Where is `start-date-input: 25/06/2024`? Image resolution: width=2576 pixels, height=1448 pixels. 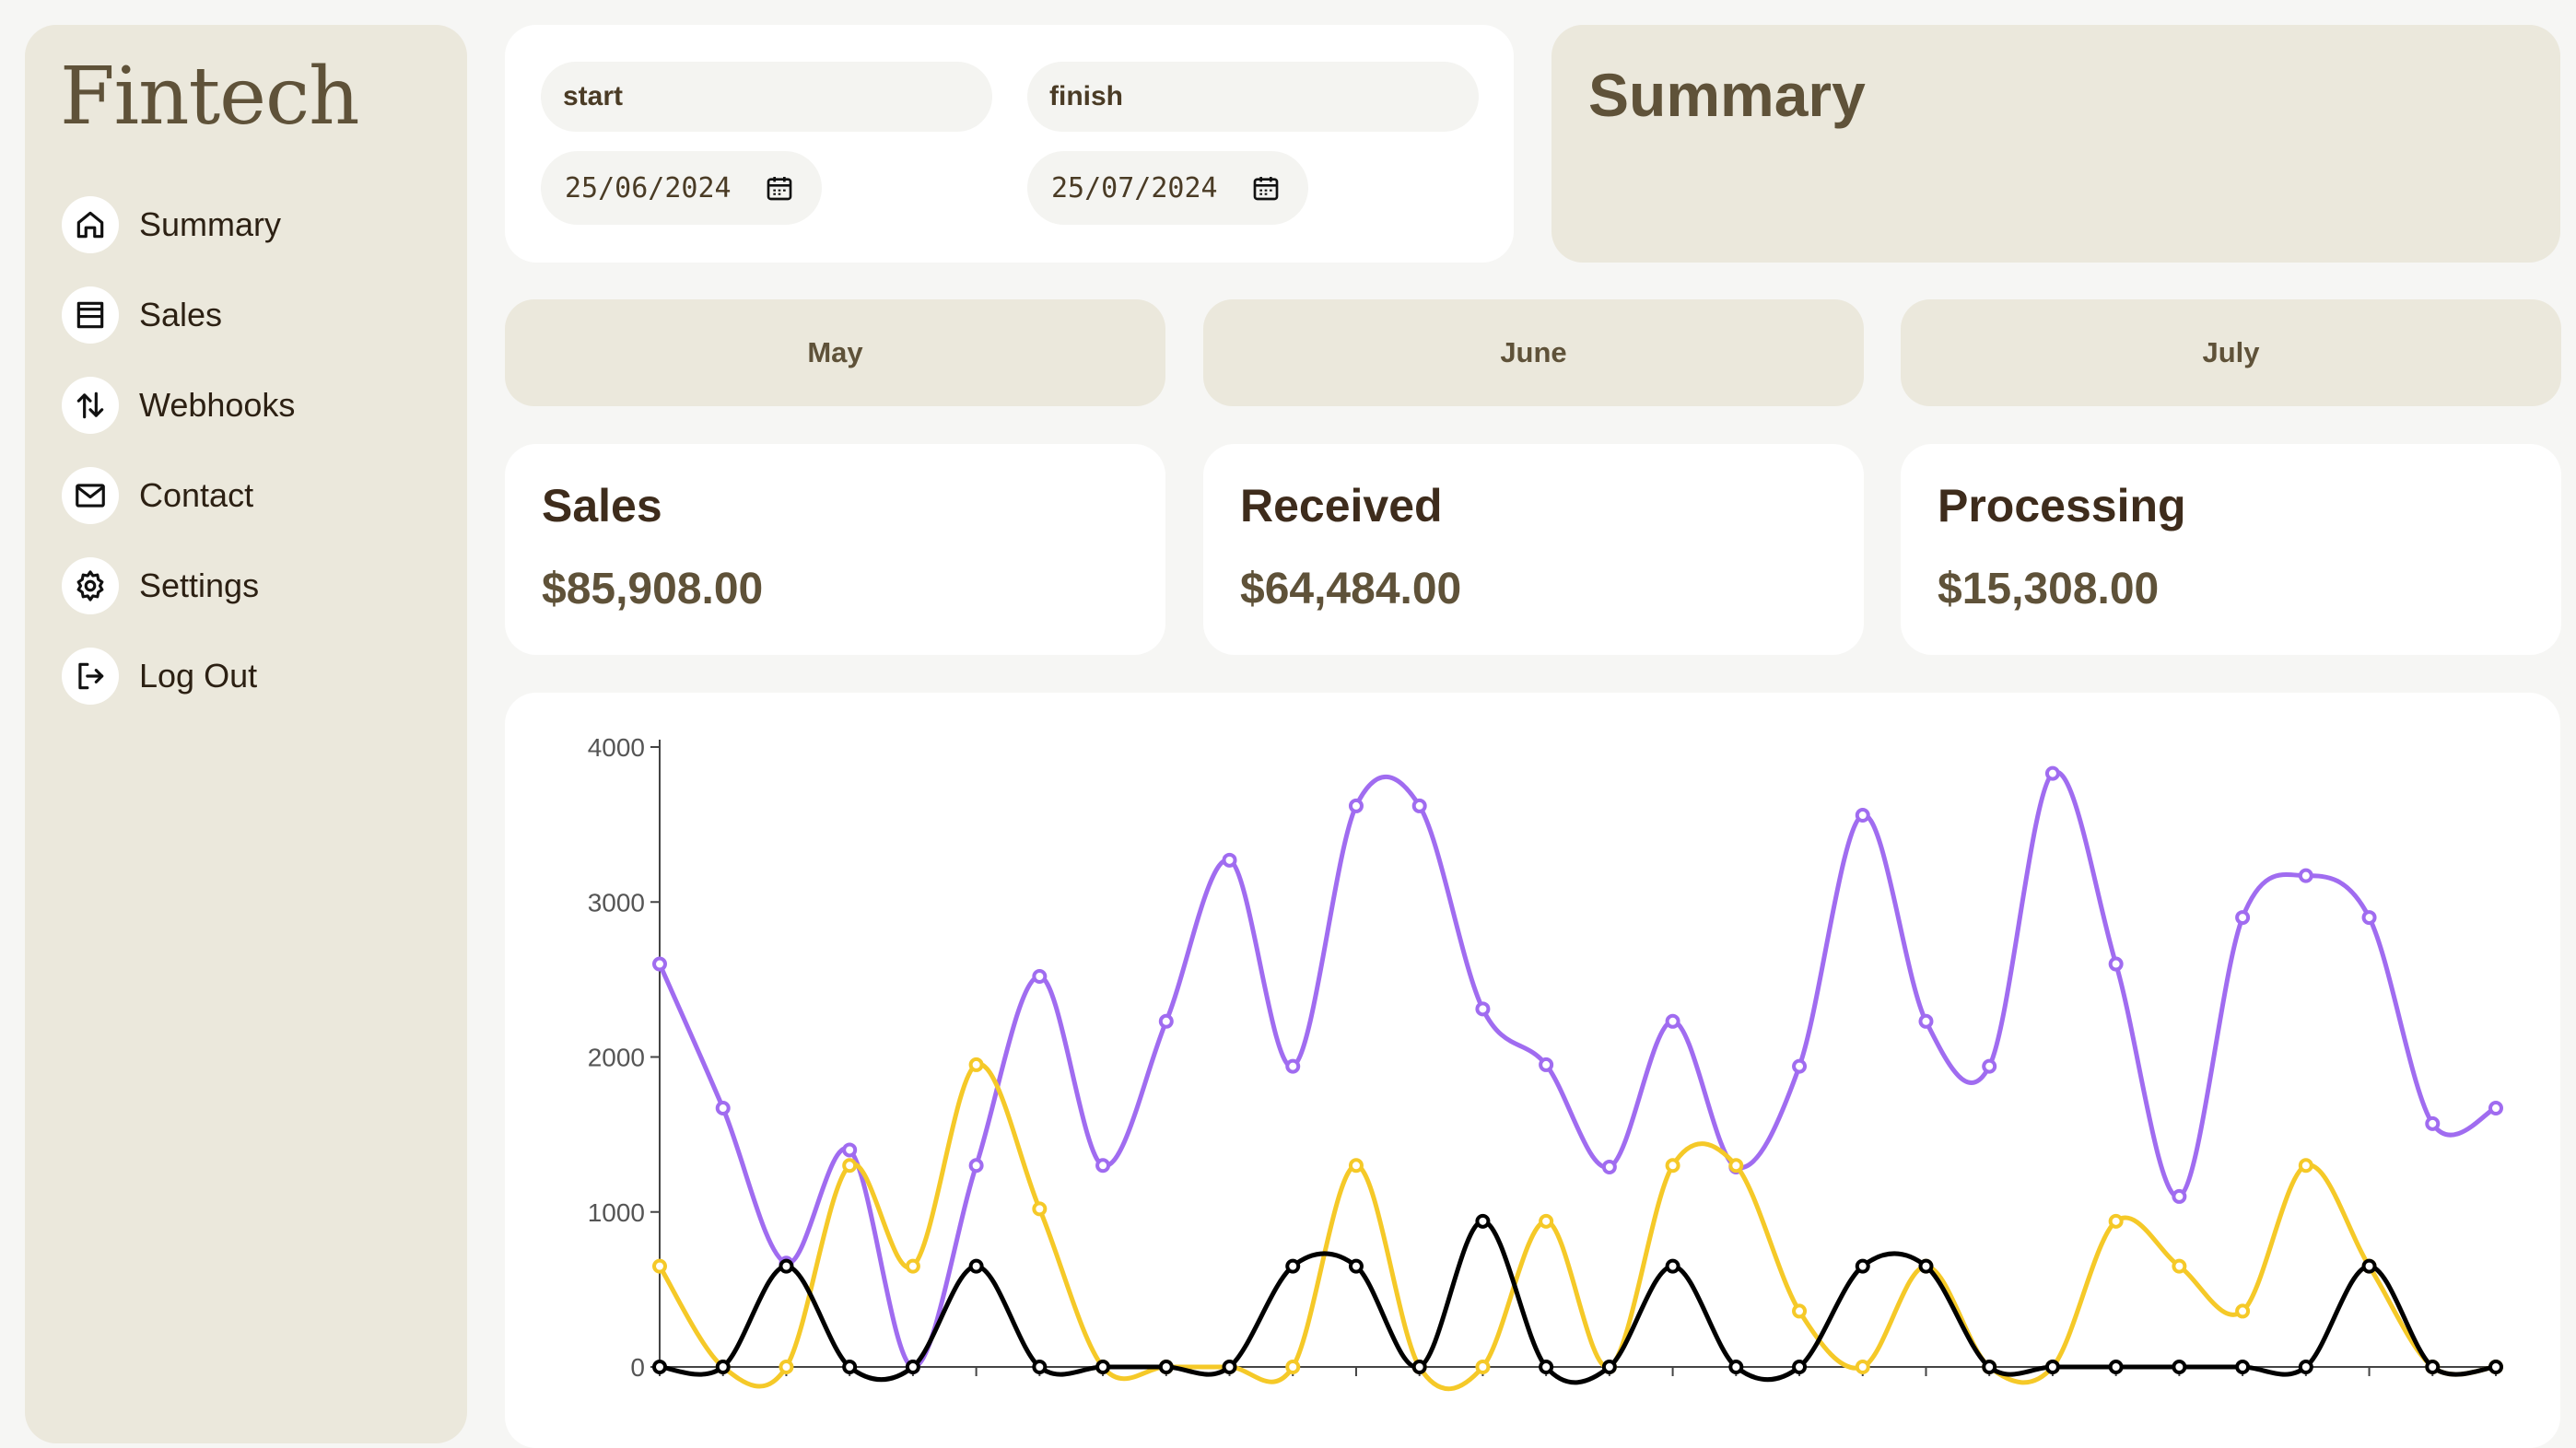 start-date-input: 25/06/2024 is located at coordinates (681, 188).